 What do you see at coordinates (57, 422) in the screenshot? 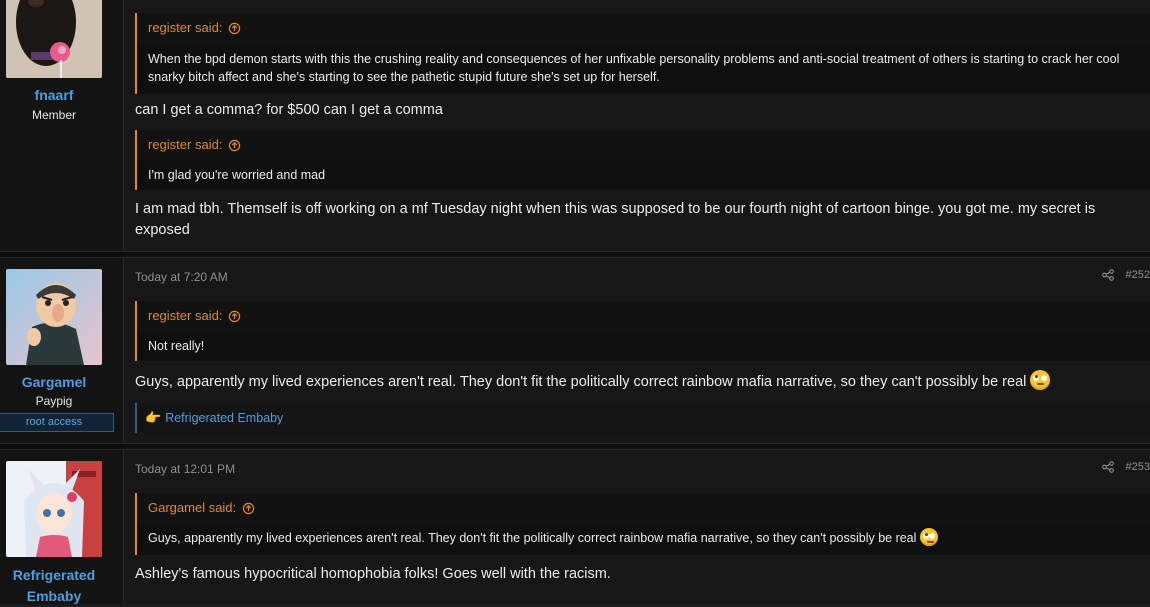
I see `user-banner: root access` at bounding box center [57, 422].